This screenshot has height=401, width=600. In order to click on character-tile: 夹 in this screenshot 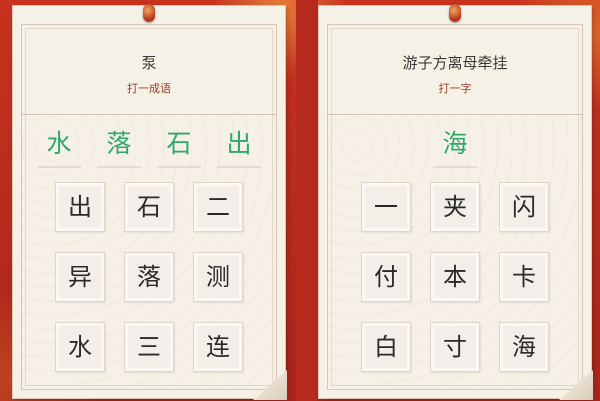, I will do `click(455, 207)`.